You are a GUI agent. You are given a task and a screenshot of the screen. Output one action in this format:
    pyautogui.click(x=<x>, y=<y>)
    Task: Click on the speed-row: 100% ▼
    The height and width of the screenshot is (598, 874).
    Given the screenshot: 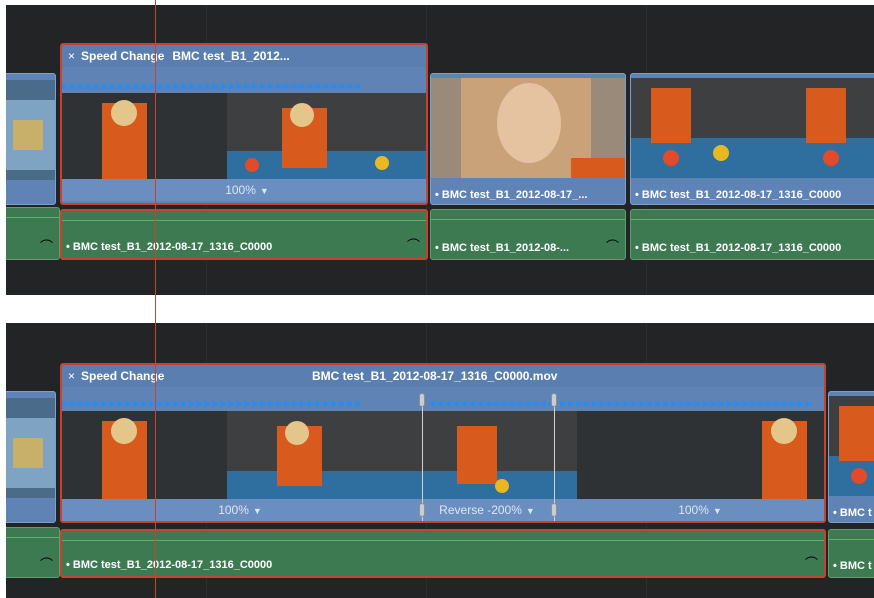 What is the action you would take?
    pyautogui.click(x=244, y=190)
    